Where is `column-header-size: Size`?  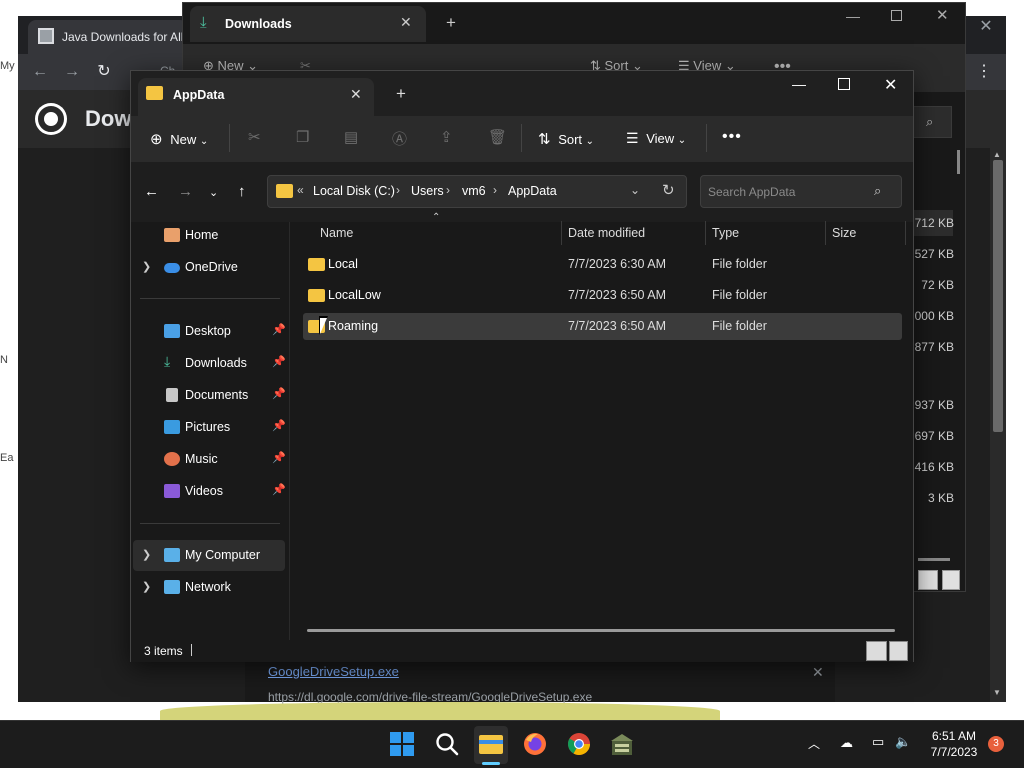
column-header-size: Size is located at coordinates (844, 233).